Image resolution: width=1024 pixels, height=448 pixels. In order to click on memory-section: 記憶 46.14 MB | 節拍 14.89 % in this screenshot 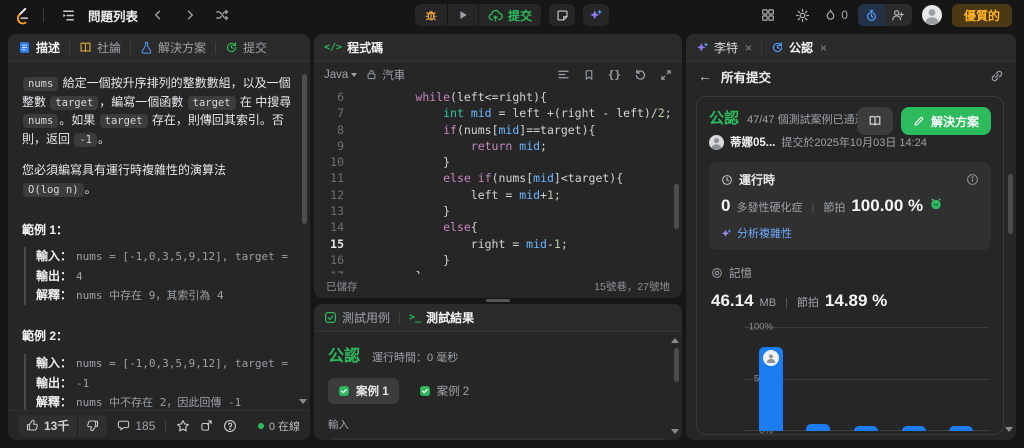, I will do `click(850, 288)`.